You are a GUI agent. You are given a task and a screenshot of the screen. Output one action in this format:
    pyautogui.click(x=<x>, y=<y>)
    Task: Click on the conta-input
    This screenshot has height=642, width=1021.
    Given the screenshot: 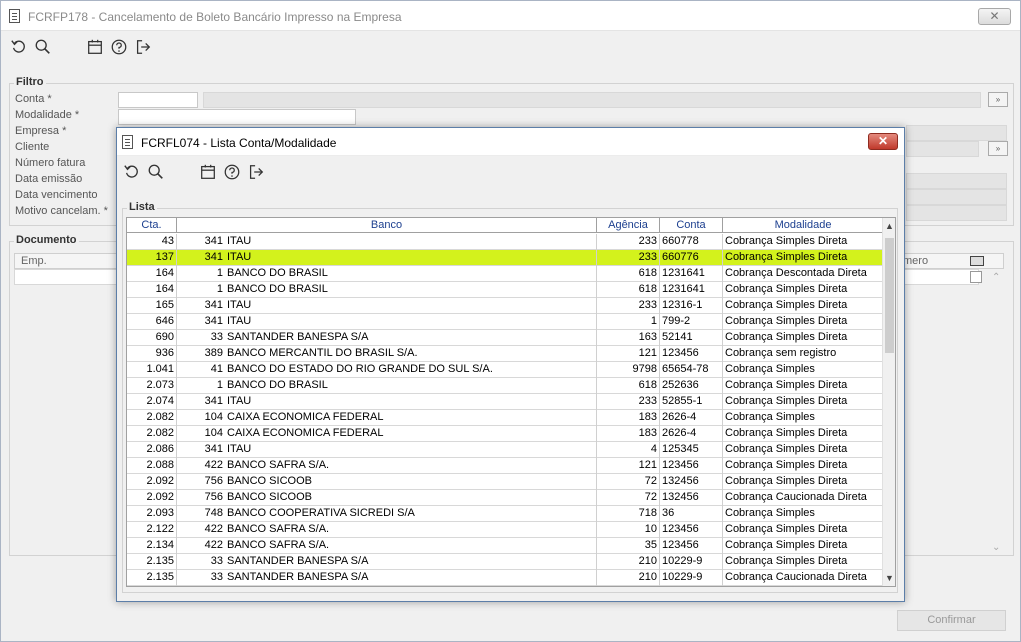 What is the action you would take?
    pyautogui.click(x=158, y=100)
    